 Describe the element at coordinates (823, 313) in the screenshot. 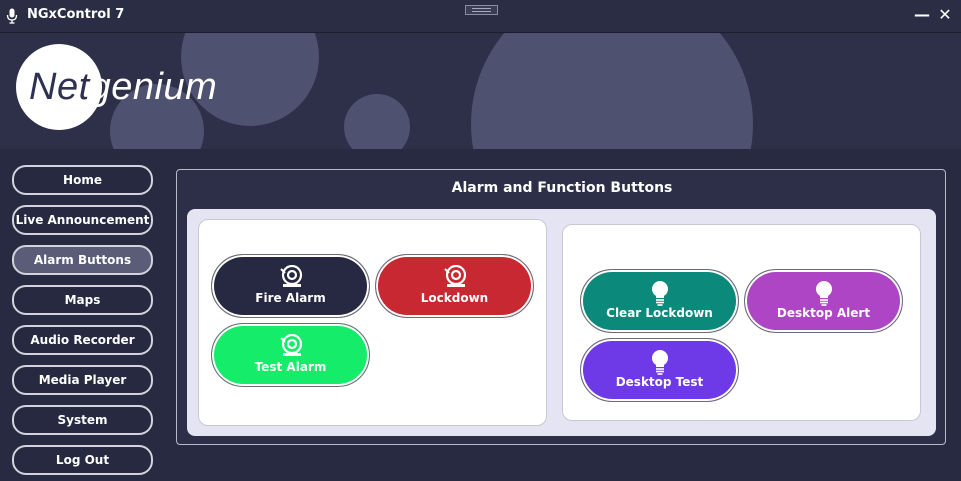

I see `desktop-alert-label: Desktop Alert` at that location.